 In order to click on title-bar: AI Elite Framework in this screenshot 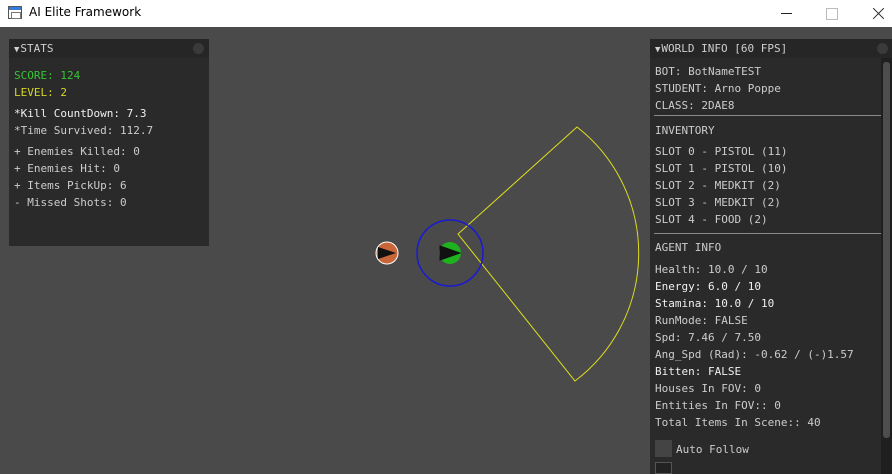, I will do `click(446, 13)`.